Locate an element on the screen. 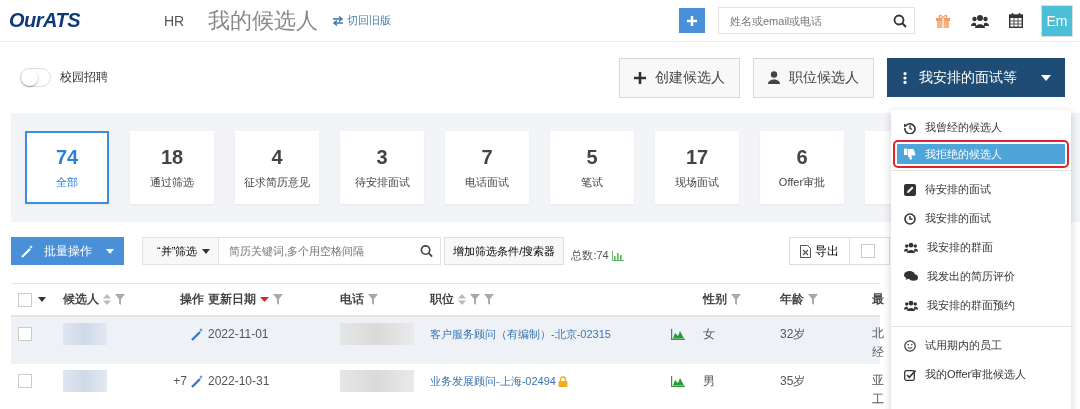  operation-count: +7 is located at coordinates (180, 381).